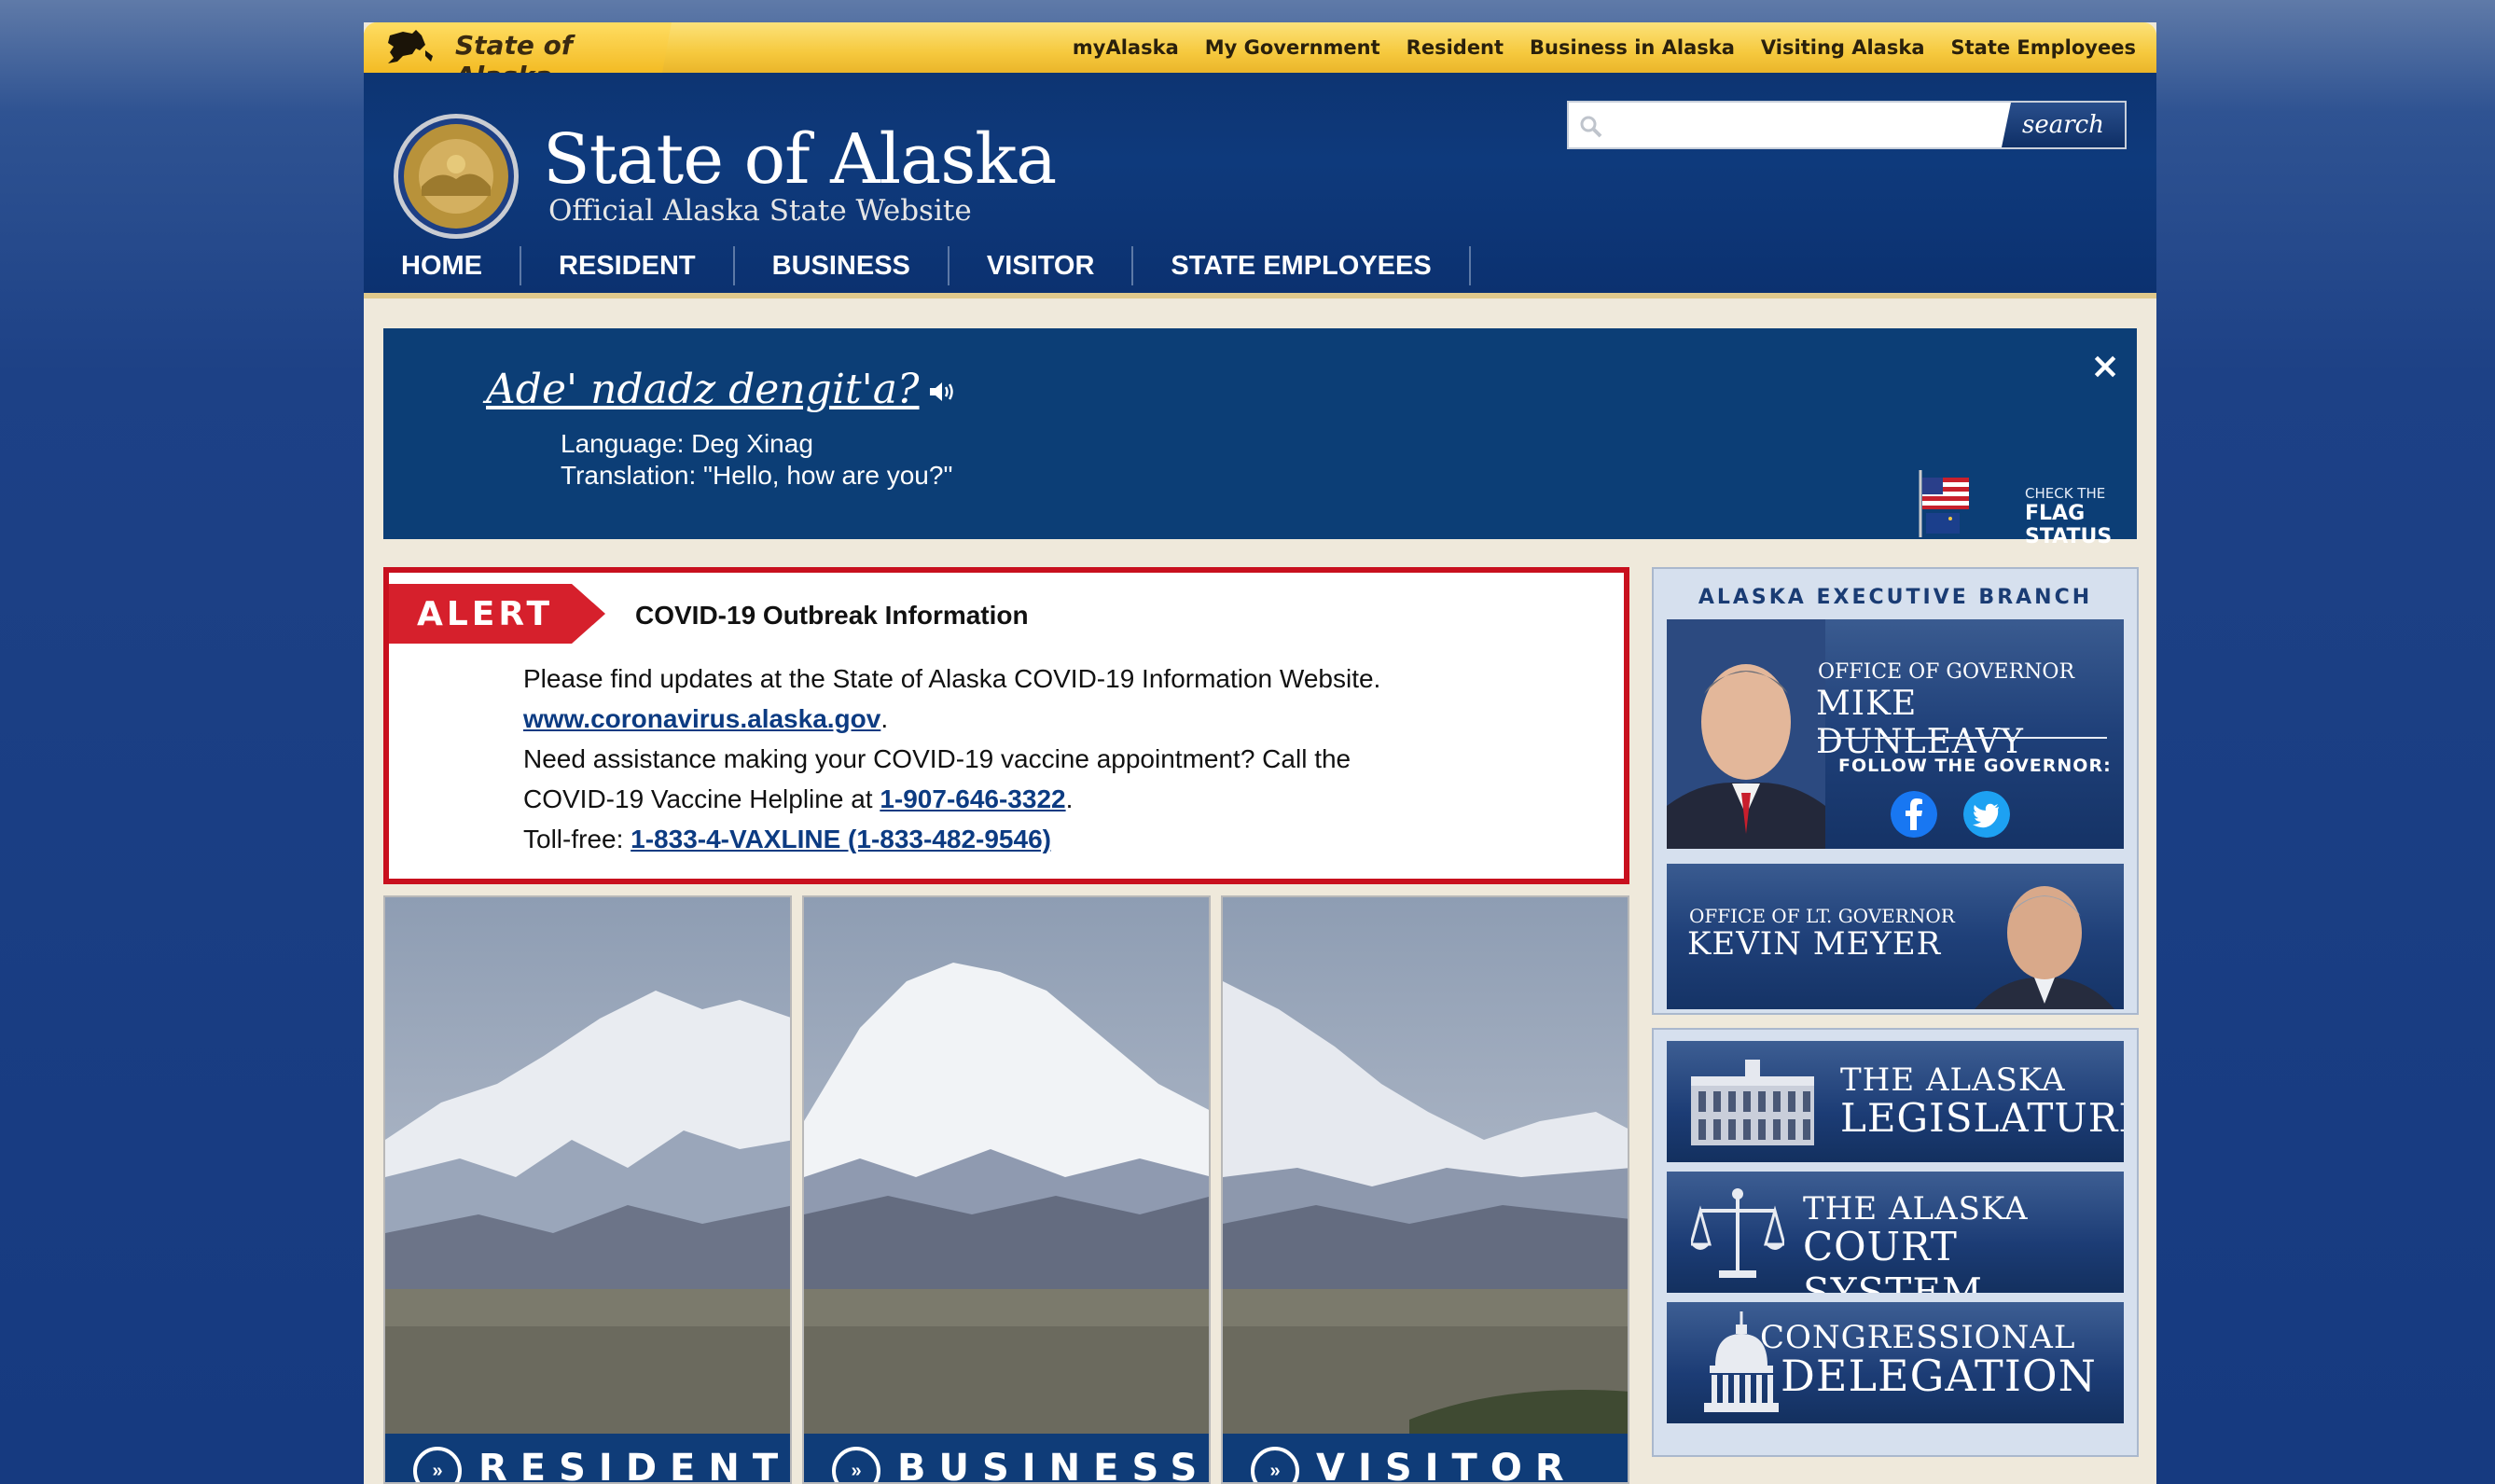  What do you see at coordinates (577, 839) in the screenshot?
I see `alert-line4: Toll-free:` at bounding box center [577, 839].